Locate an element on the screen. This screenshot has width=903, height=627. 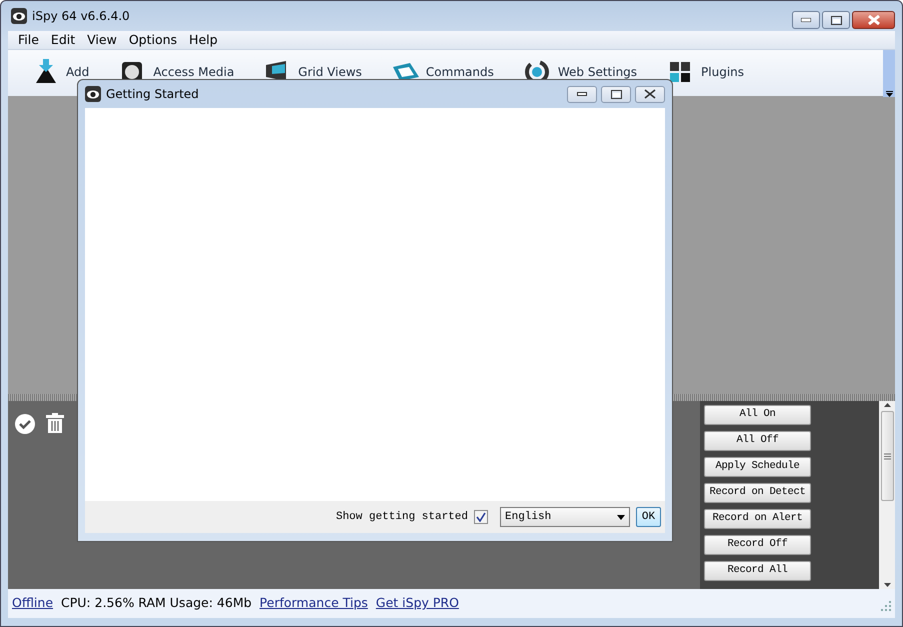
toolbar-overflow-icon is located at coordinates (889, 94).